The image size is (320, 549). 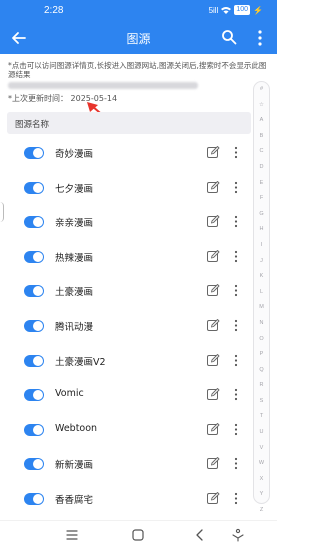 I want to click on status-time: 2:28, so click(x=54, y=10).